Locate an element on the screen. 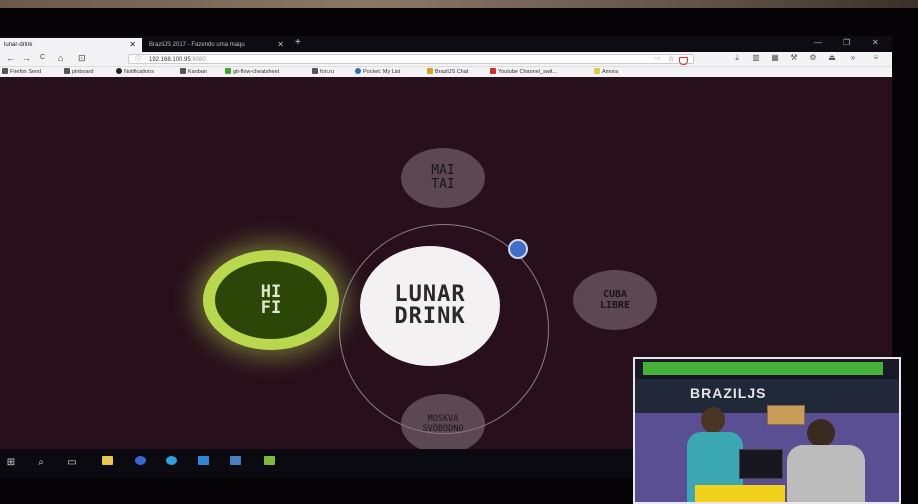 Image resolution: width=918 pixels, height=504 pixels. bookmark-label: Amora is located at coordinates (610, 72).